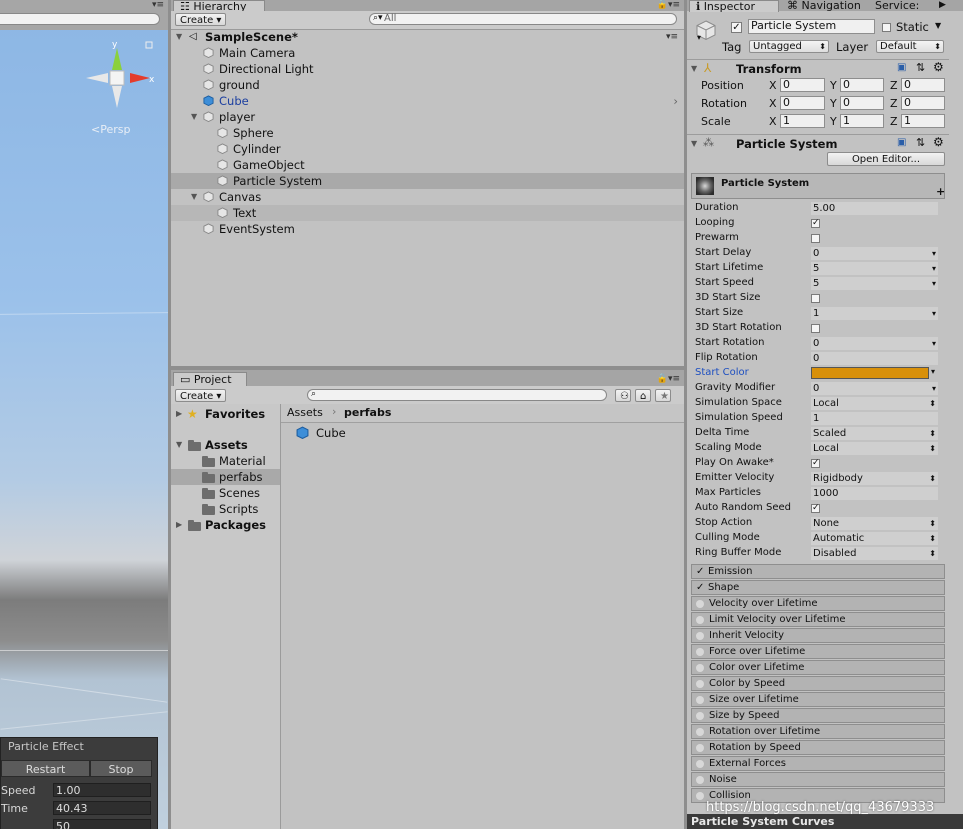 The width and height of the screenshot is (963, 829). I want to click on scene-menu-icon: ▾≡, so click(672, 37).